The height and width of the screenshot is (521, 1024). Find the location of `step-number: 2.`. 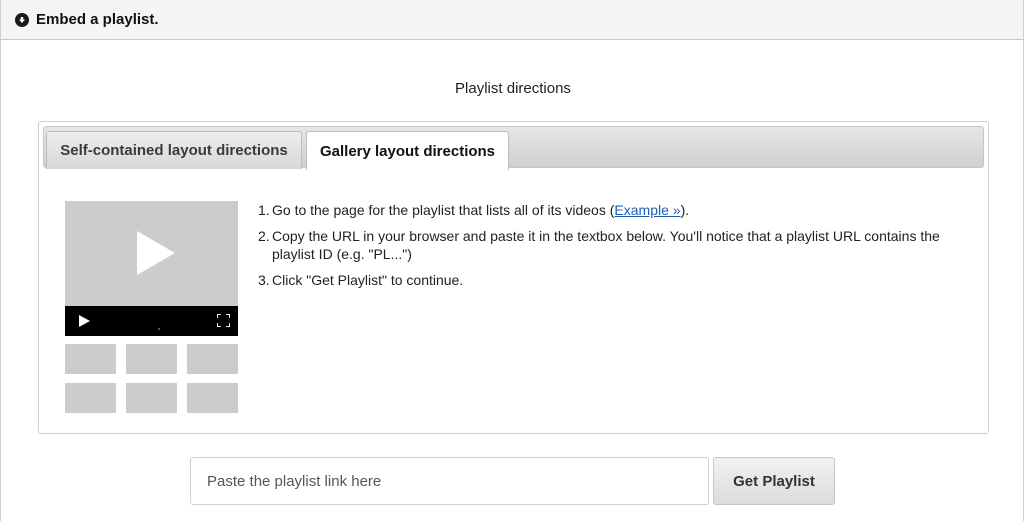

step-number: 2. is located at coordinates (264, 236).